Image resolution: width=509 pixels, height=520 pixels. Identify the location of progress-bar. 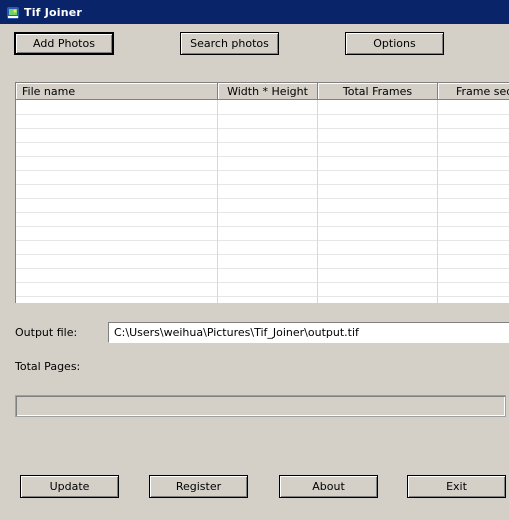
(260, 406).